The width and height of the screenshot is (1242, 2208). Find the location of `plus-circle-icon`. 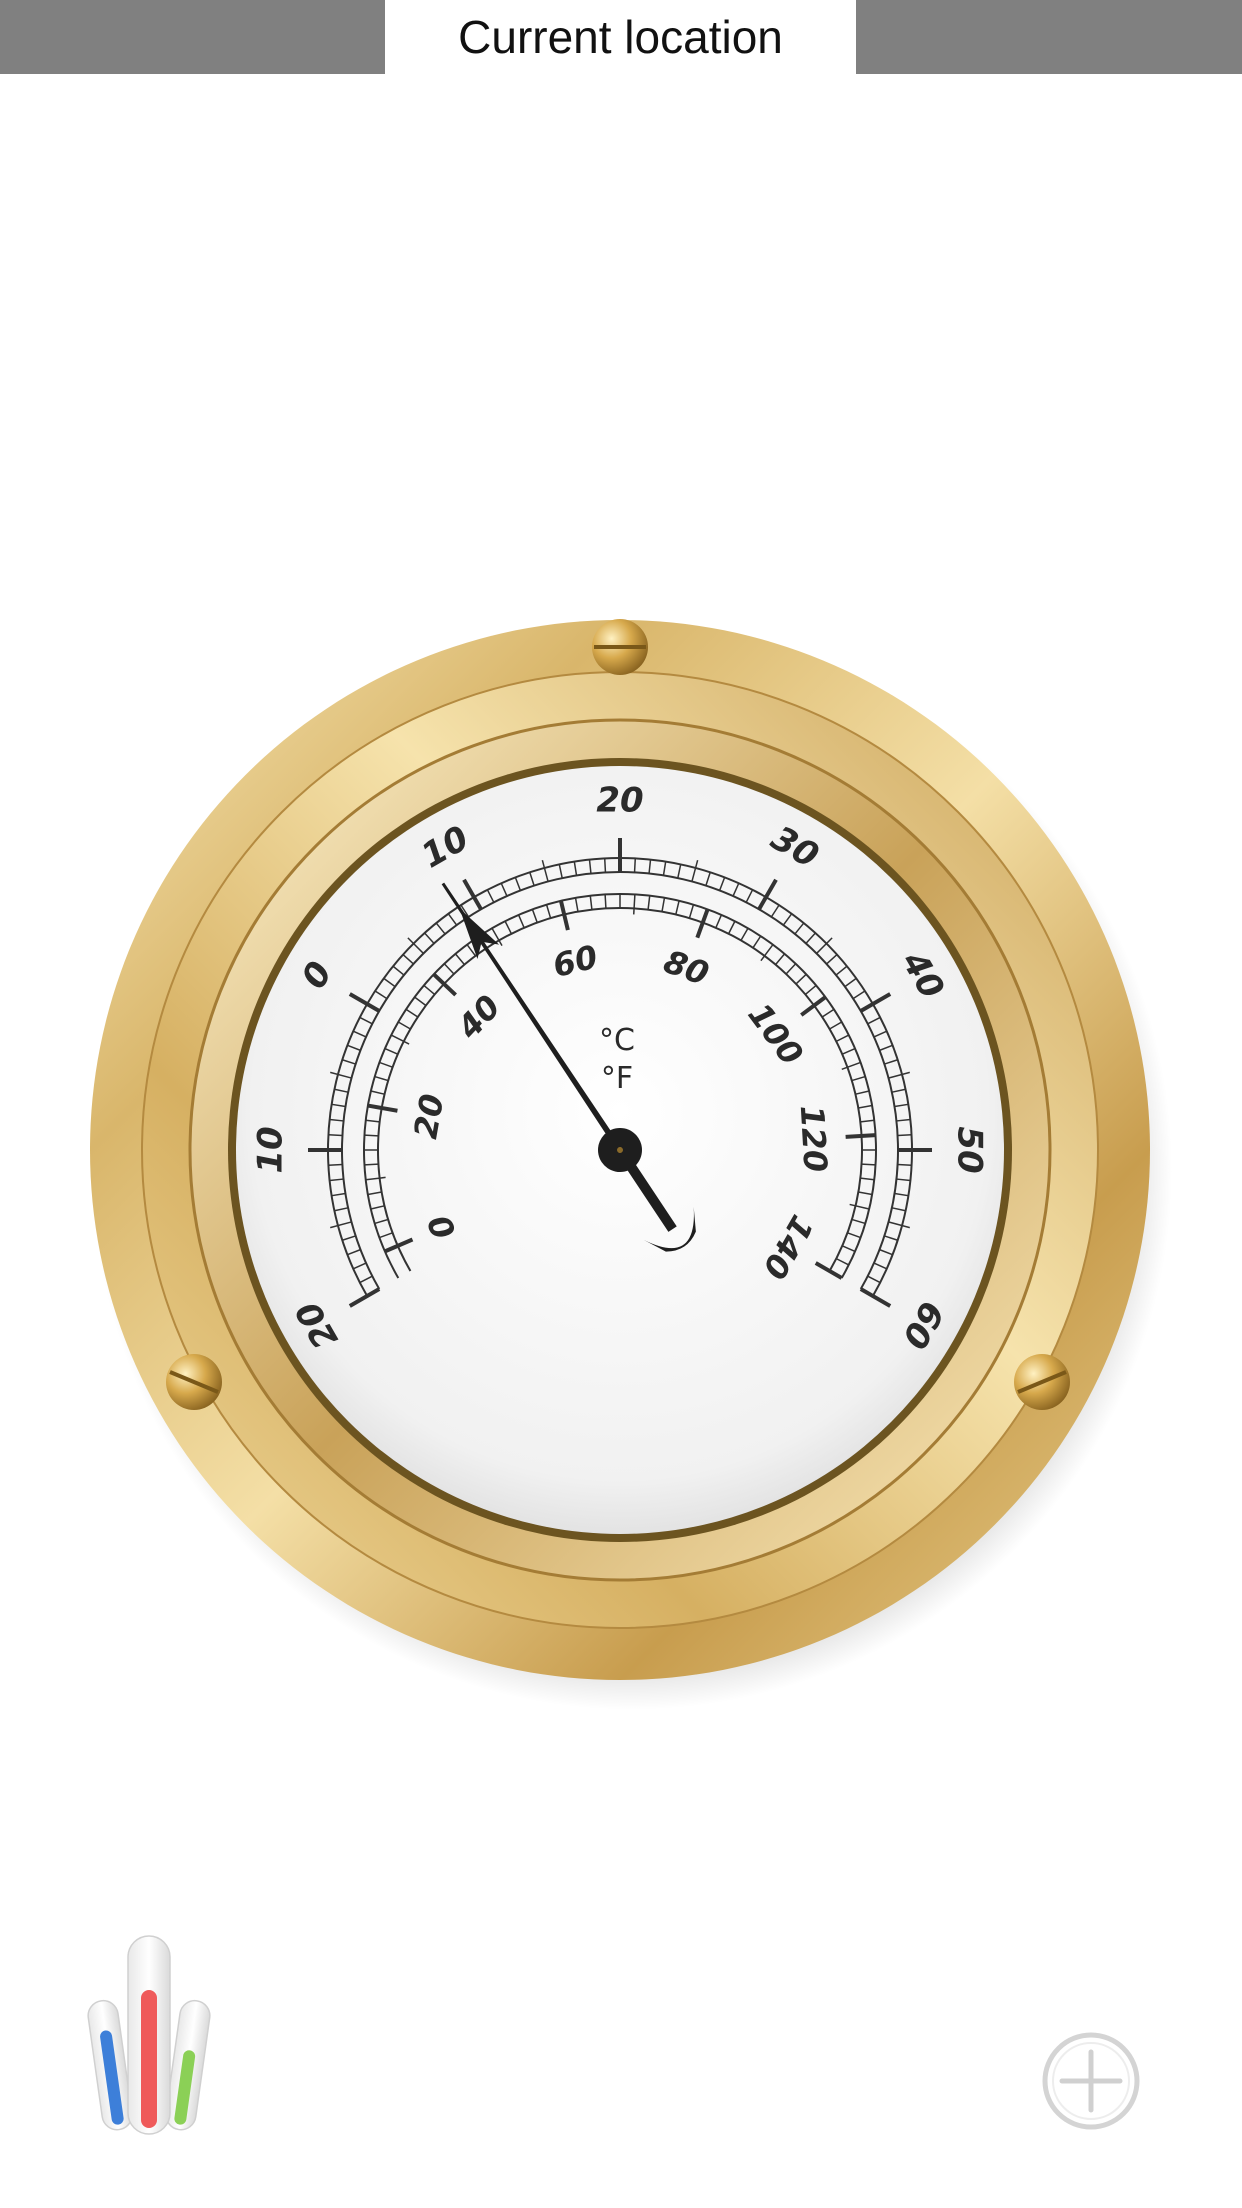

plus-circle-icon is located at coordinates (1091, 2081).